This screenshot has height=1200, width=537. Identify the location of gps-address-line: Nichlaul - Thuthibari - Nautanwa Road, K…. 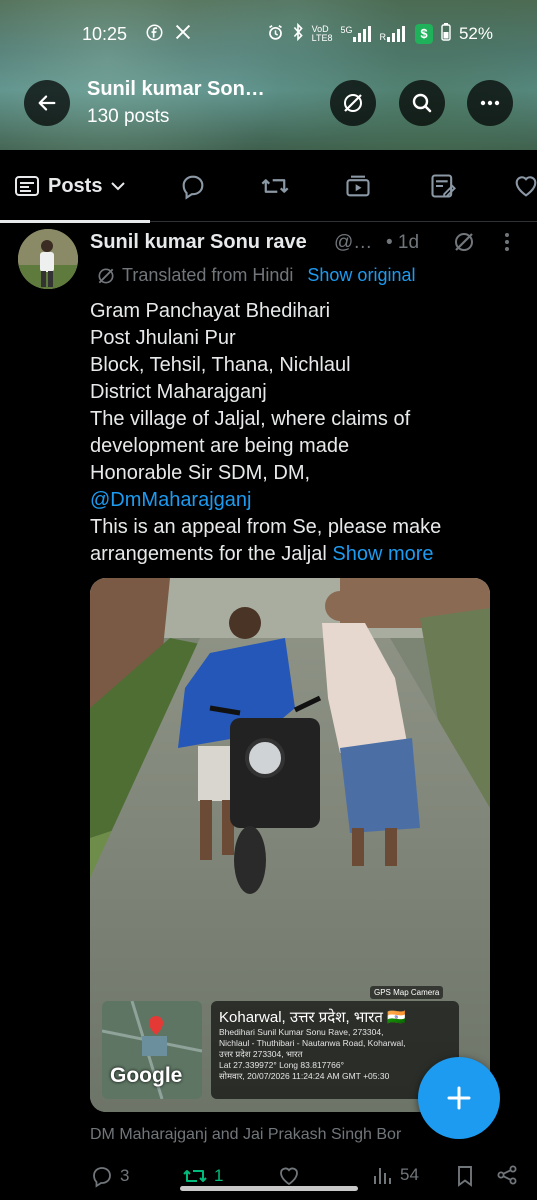
(312, 1043).